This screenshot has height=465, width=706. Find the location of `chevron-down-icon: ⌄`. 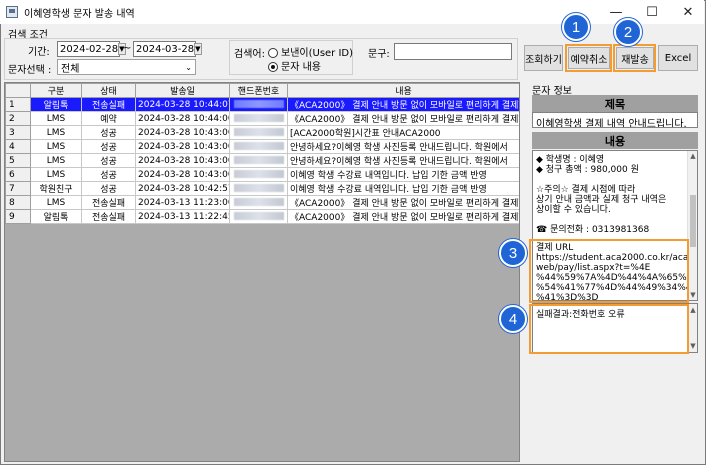

chevron-down-icon: ⌄ is located at coordinates (188, 67).